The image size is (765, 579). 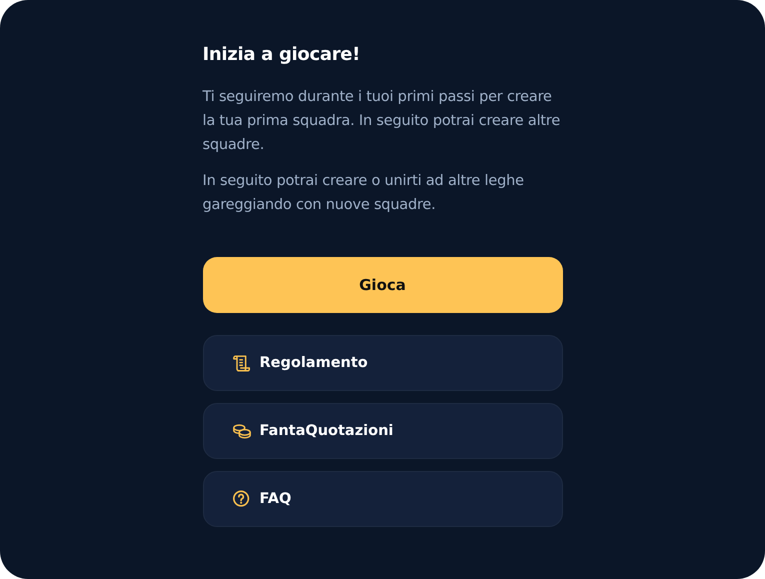 I want to click on menu-button: FantaQuotazioni, so click(x=382, y=431).